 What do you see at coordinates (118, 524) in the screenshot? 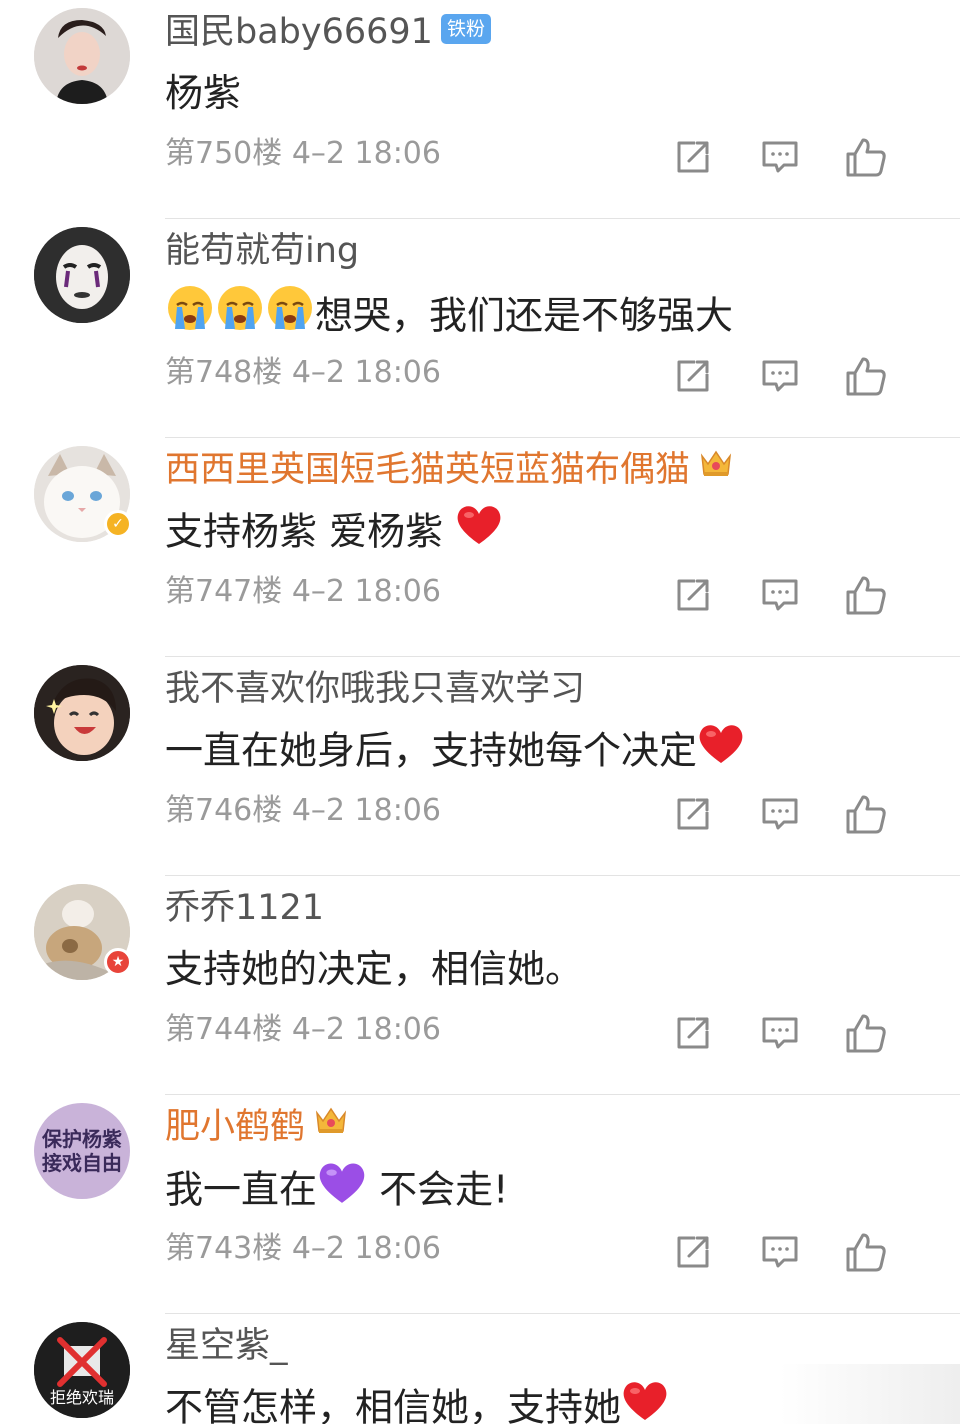
I see `verified-badge: ✓` at bounding box center [118, 524].